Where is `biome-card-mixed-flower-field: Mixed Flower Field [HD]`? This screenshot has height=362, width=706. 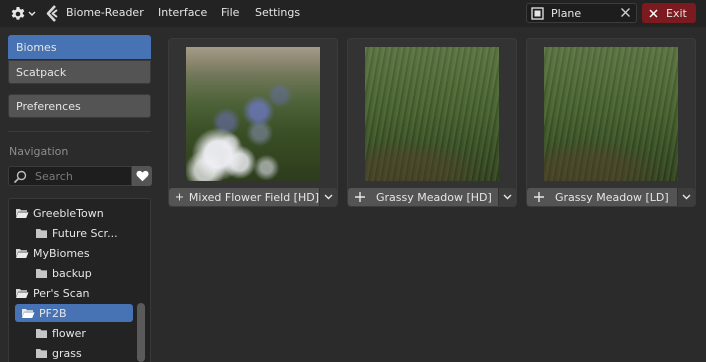 biome-card-mixed-flower-field: Mixed Flower Field [HD] is located at coordinates (253, 122).